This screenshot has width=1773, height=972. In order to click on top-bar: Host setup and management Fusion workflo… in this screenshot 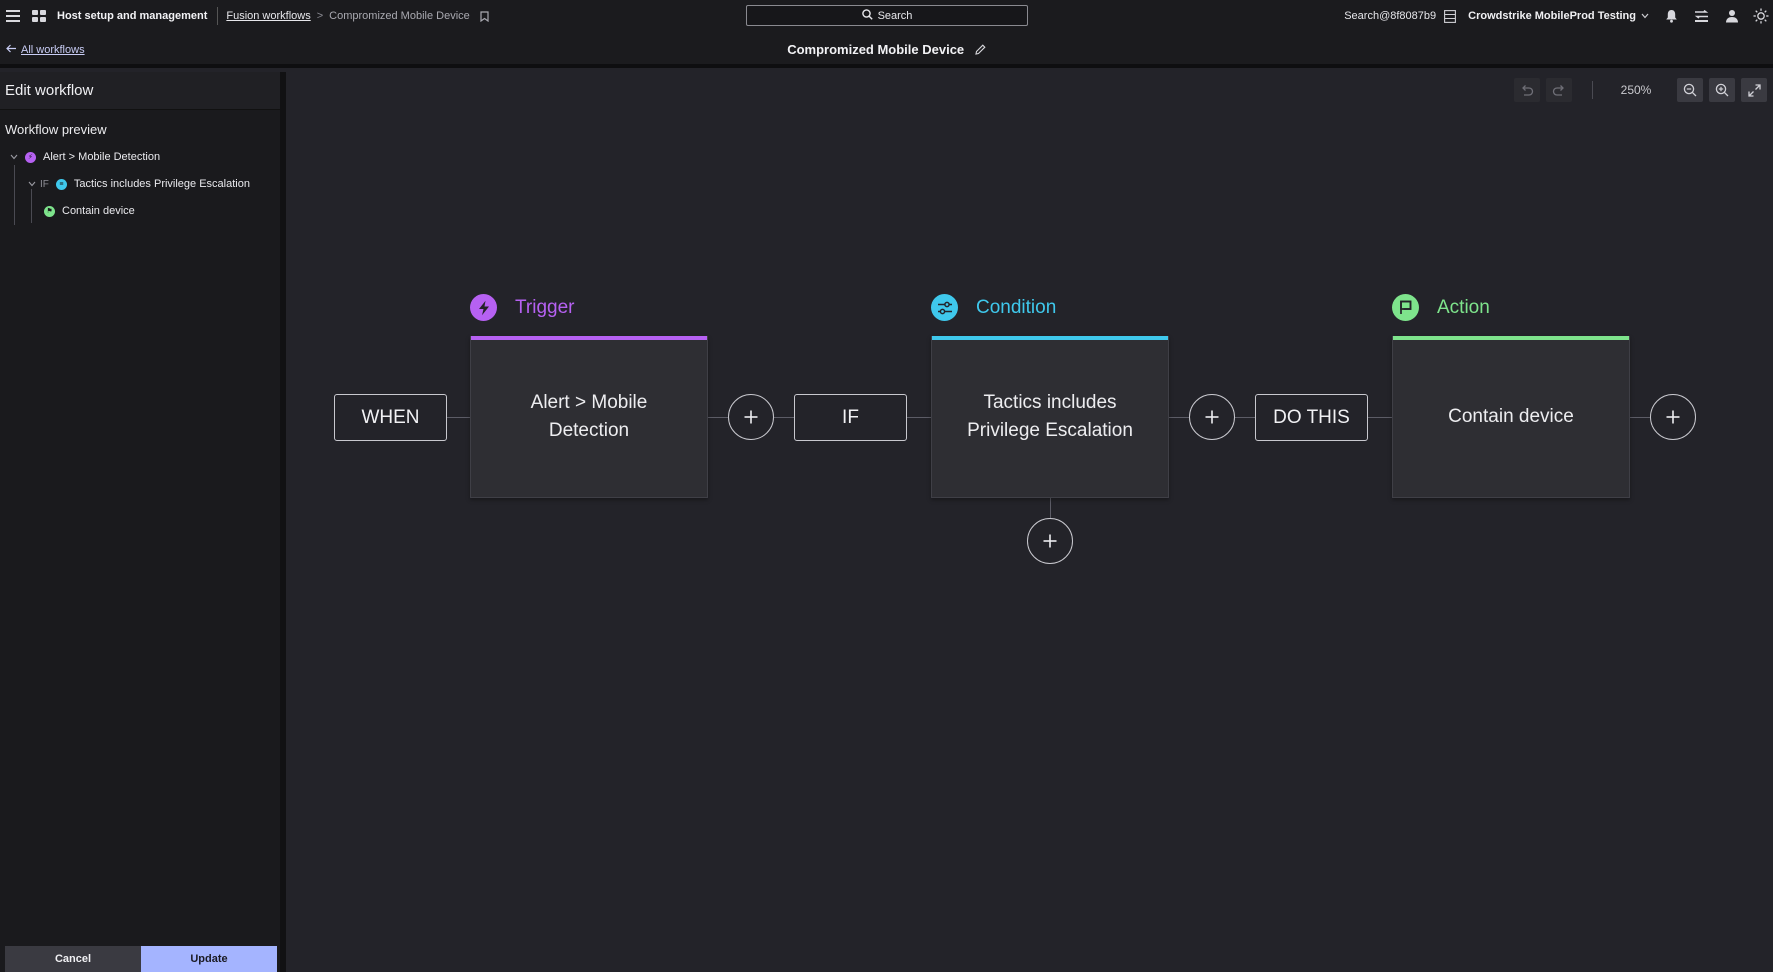, I will do `click(886, 16)`.